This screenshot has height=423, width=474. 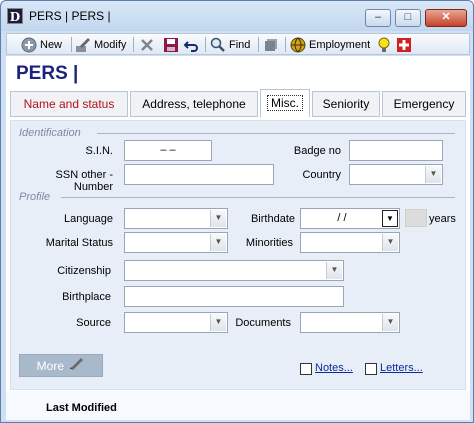 What do you see at coordinates (84, 181) in the screenshot?
I see `ssn-other-label: SSN other - Number` at bounding box center [84, 181].